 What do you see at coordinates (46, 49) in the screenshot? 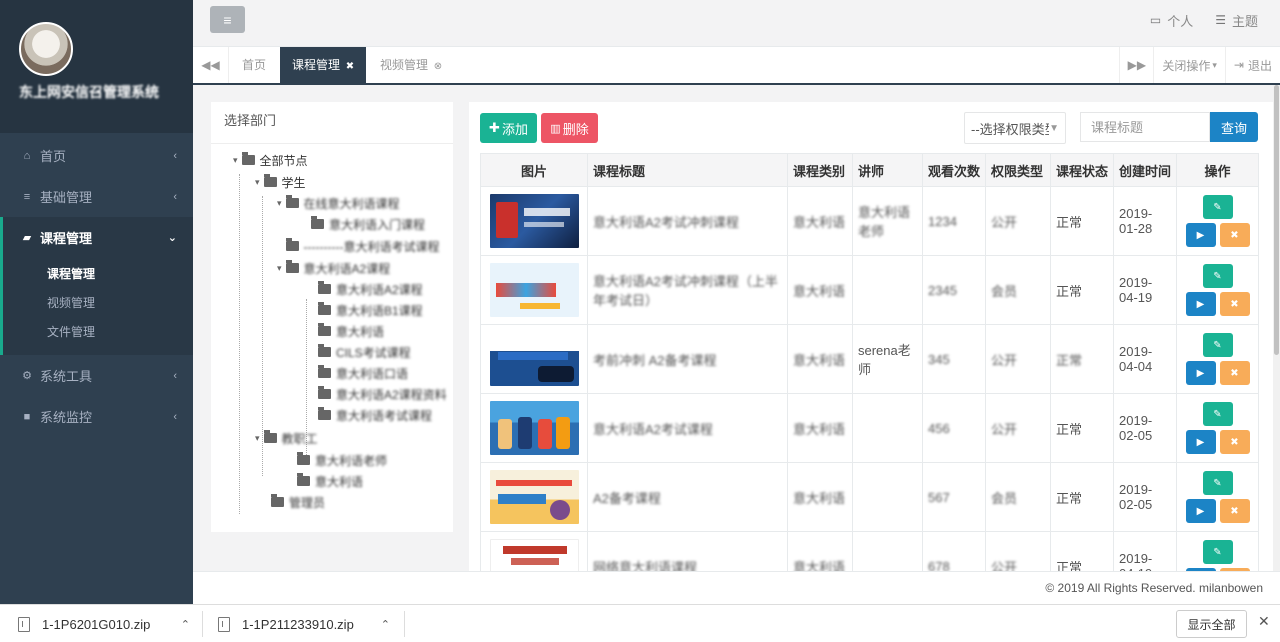
I see `avatar` at bounding box center [46, 49].